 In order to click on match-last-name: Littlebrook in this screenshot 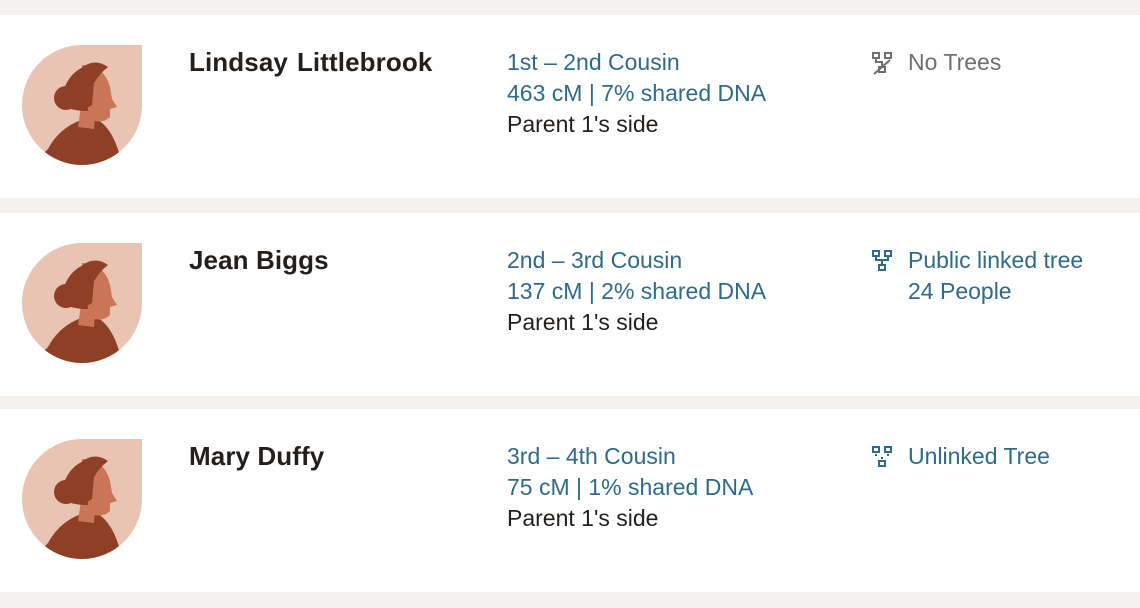, I will do `click(364, 62)`.